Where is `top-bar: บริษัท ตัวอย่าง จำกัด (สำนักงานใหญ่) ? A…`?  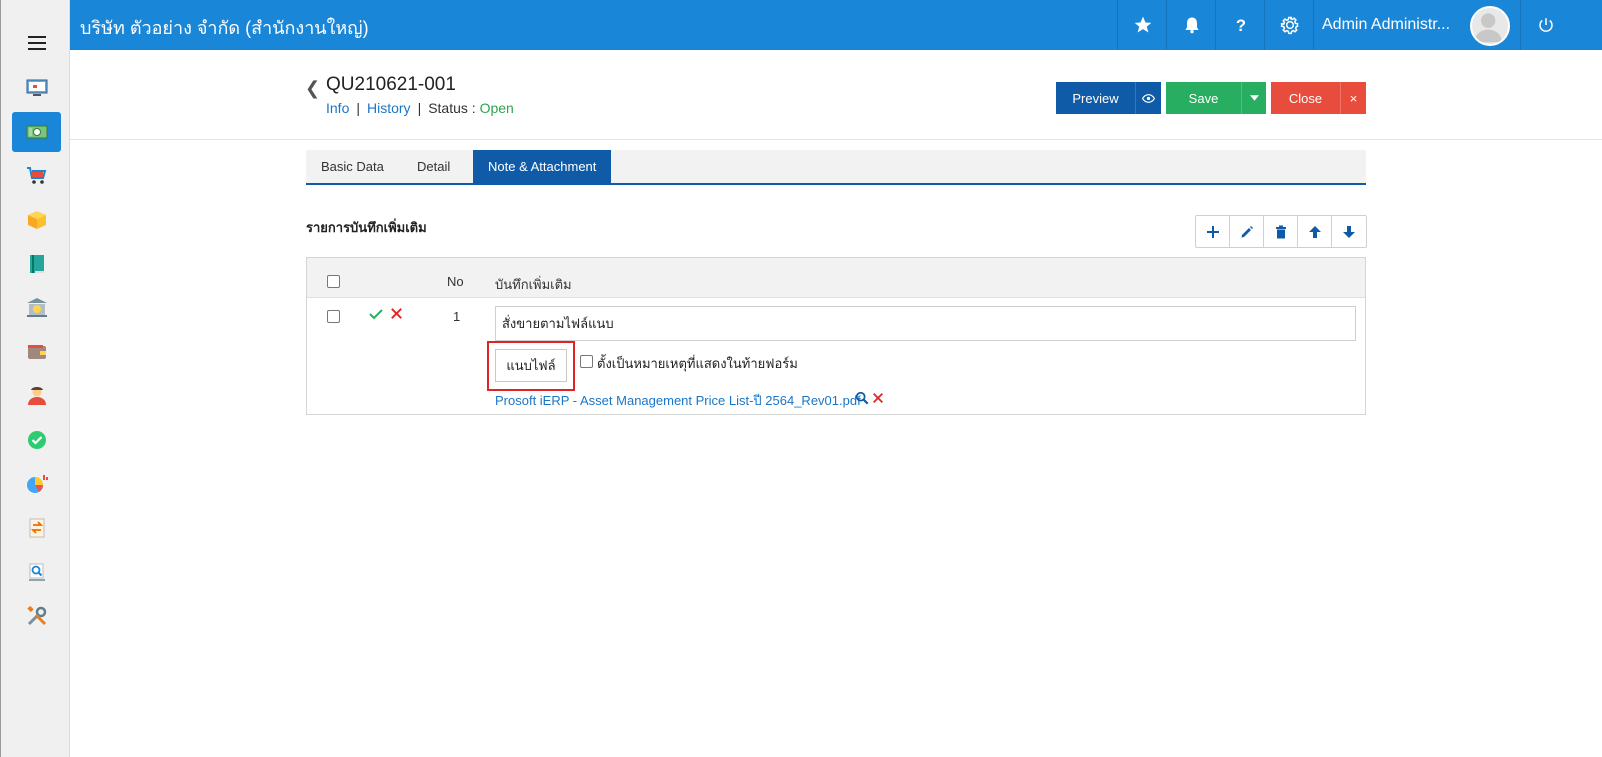
top-bar: บริษัท ตัวอย่าง จำกัด (สำนักงานใหญ่) ? A… is located at coordinates (836, 25).